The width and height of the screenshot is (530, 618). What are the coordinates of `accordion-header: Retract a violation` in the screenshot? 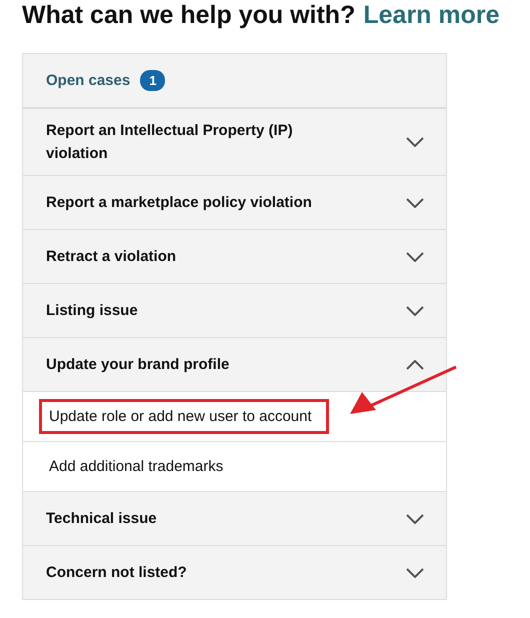 It's located at (234, 257).